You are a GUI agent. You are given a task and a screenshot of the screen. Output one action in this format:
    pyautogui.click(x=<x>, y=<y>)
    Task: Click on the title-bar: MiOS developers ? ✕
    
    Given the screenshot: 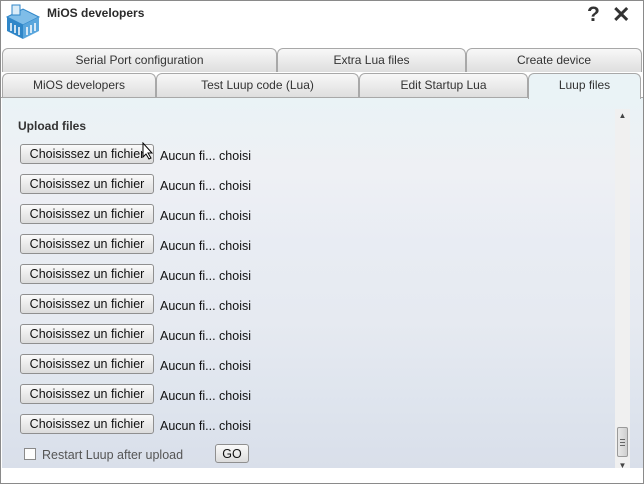 What is the action you would take?
    pyautogui.click(x=322, y=23)
    